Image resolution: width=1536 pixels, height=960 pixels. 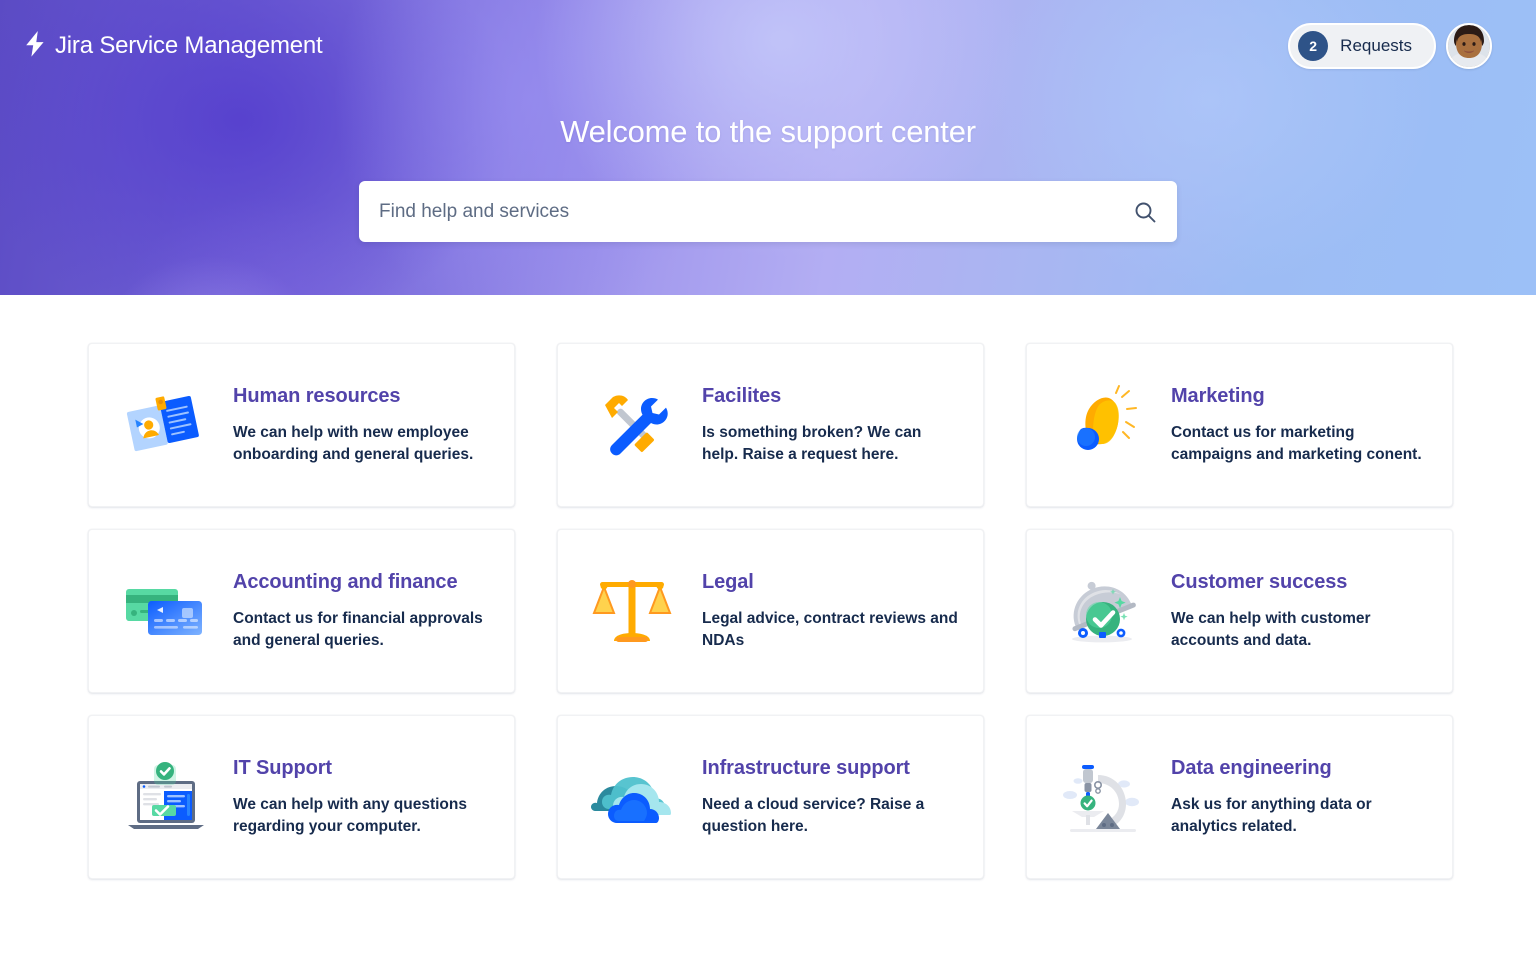 What do you see at coordinates (768, 131) in the screenshot?
I see `page-title: Welcome to the support center` at bounding box center [768, 131].